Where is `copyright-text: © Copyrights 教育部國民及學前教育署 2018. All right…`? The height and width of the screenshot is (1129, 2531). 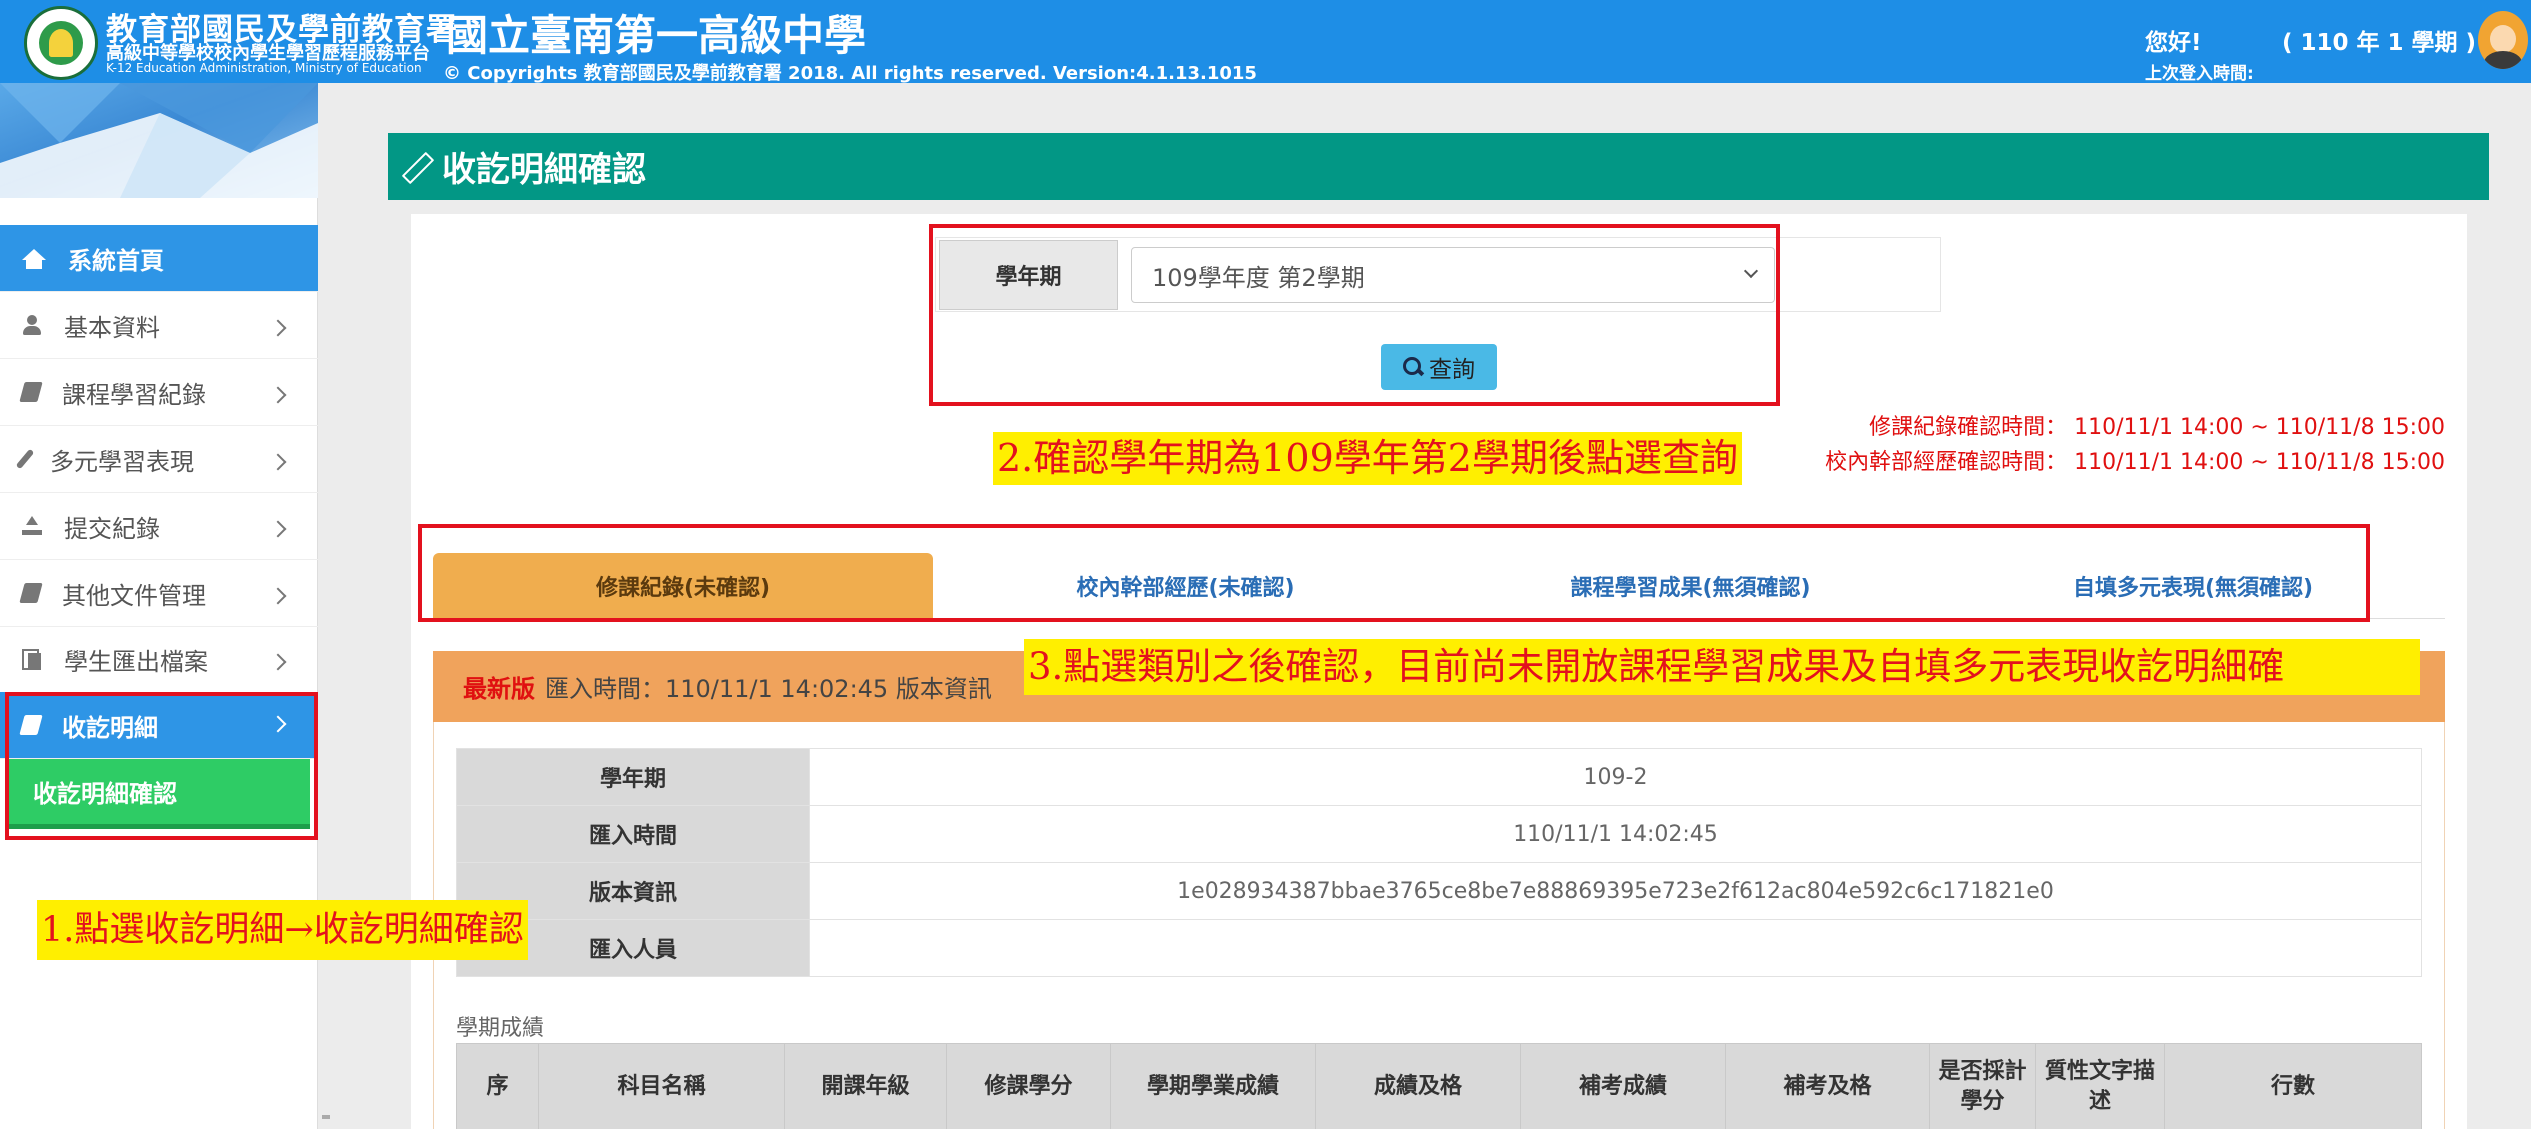
copyright-text: © Copyrights 教育部國民及學前教育署 2018. All right… is located at coordinates (850, 73).